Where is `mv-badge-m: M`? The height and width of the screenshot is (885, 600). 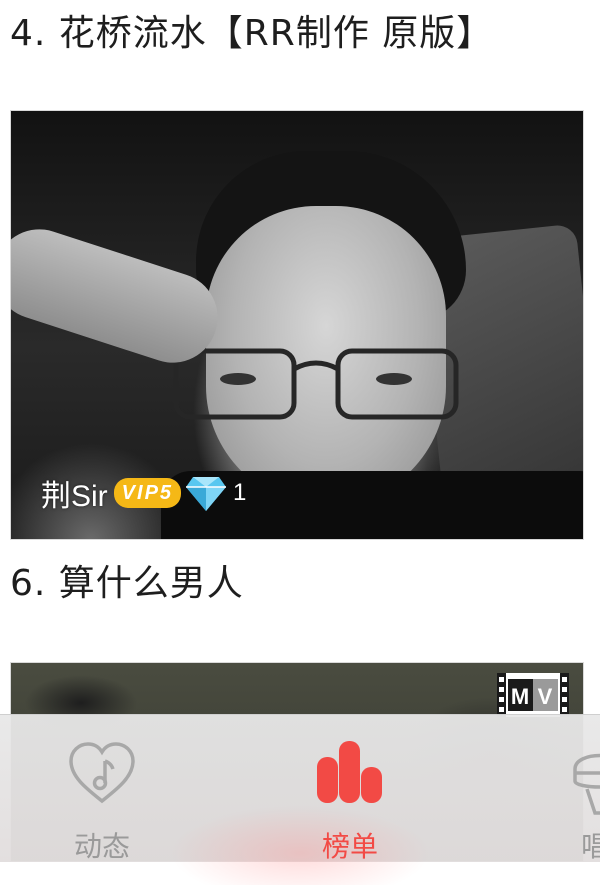
mv-badge-m: M is located at coordinates (520, 696).